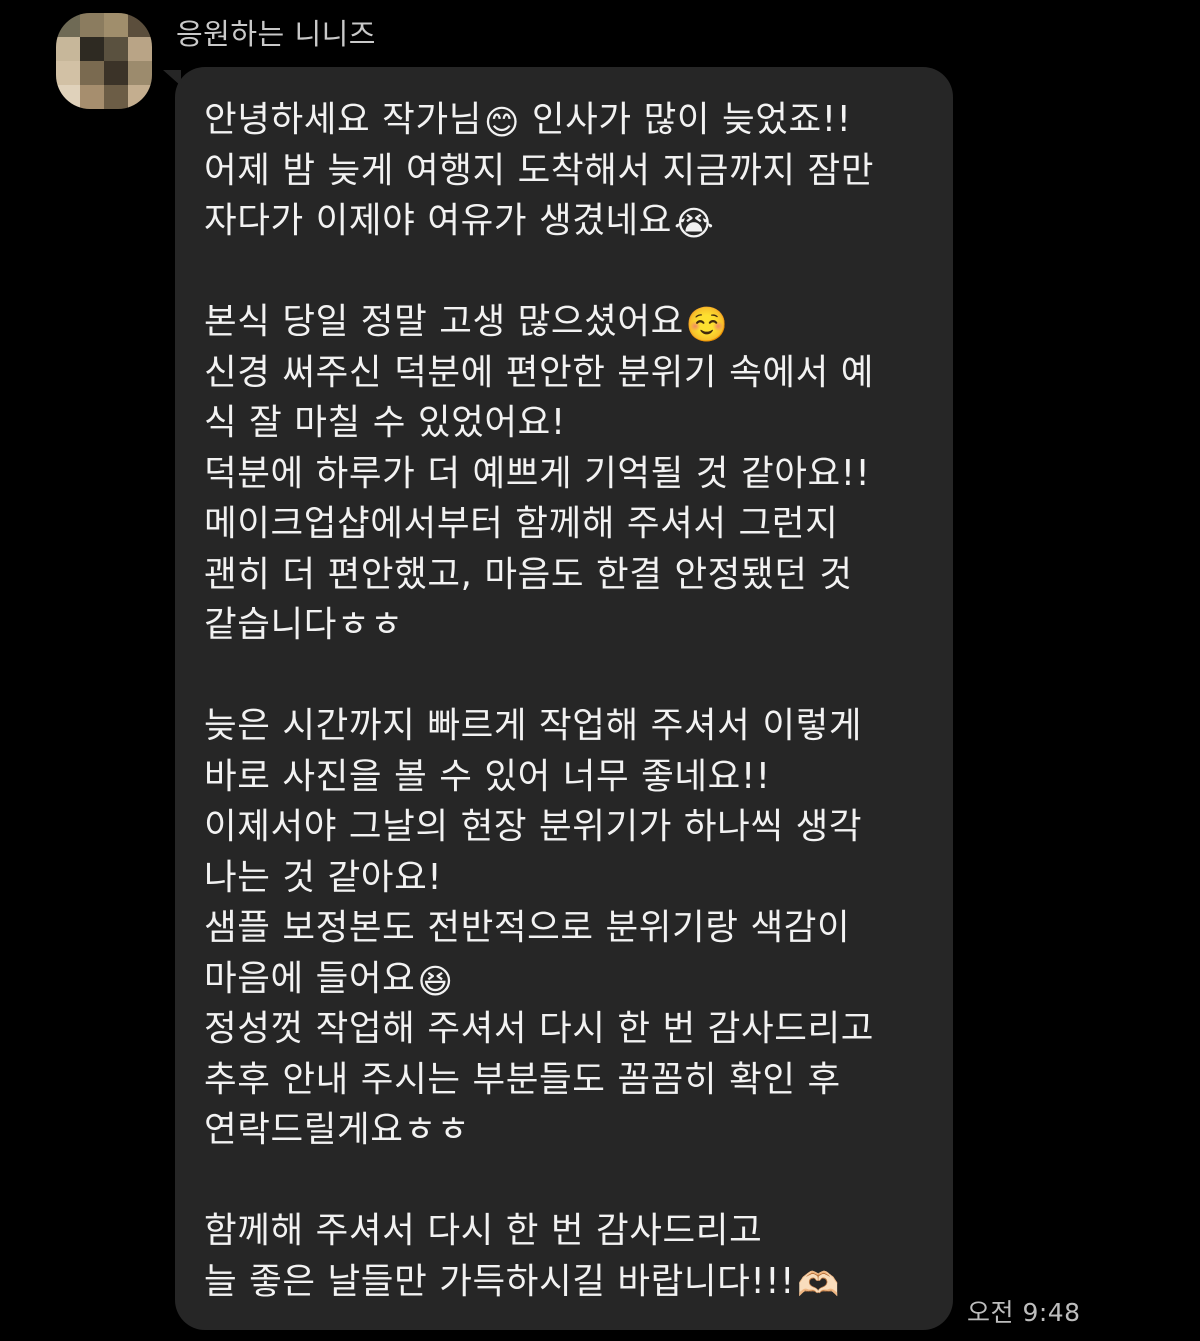  What do you see at coordinates (304, 624) in the screenshot?
I see `message-line-text: 같습니다ㅎㅎ` at bounding box center [304, 624].